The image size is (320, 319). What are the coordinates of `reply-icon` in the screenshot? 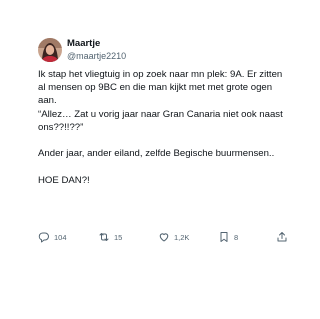 It's located at (43, 237).